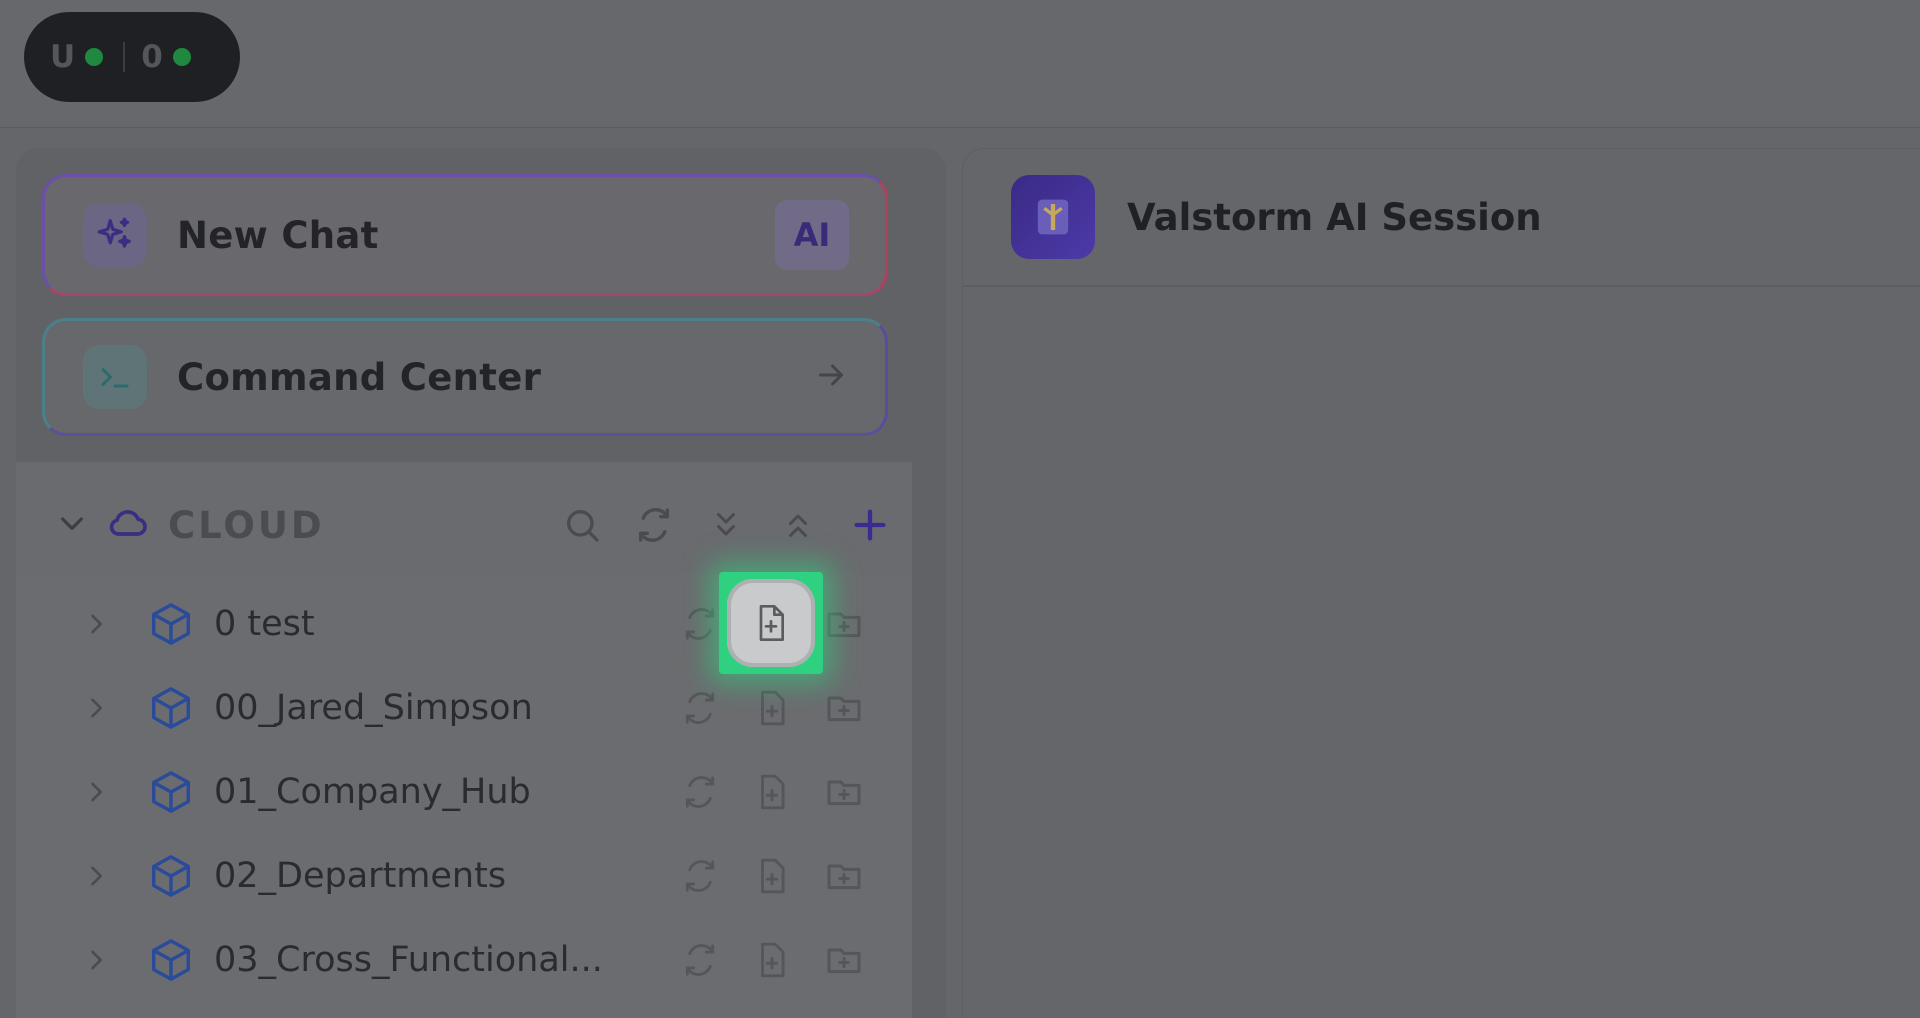  What do you see at coordinates (1053, 217) in the screenshot?
I see `app-logo` at bounding box center [1053, 217].